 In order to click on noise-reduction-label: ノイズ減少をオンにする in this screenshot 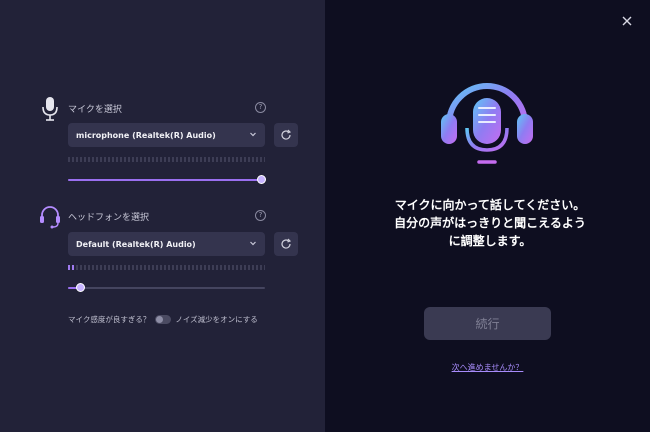, I will do `click(216, 319)`.